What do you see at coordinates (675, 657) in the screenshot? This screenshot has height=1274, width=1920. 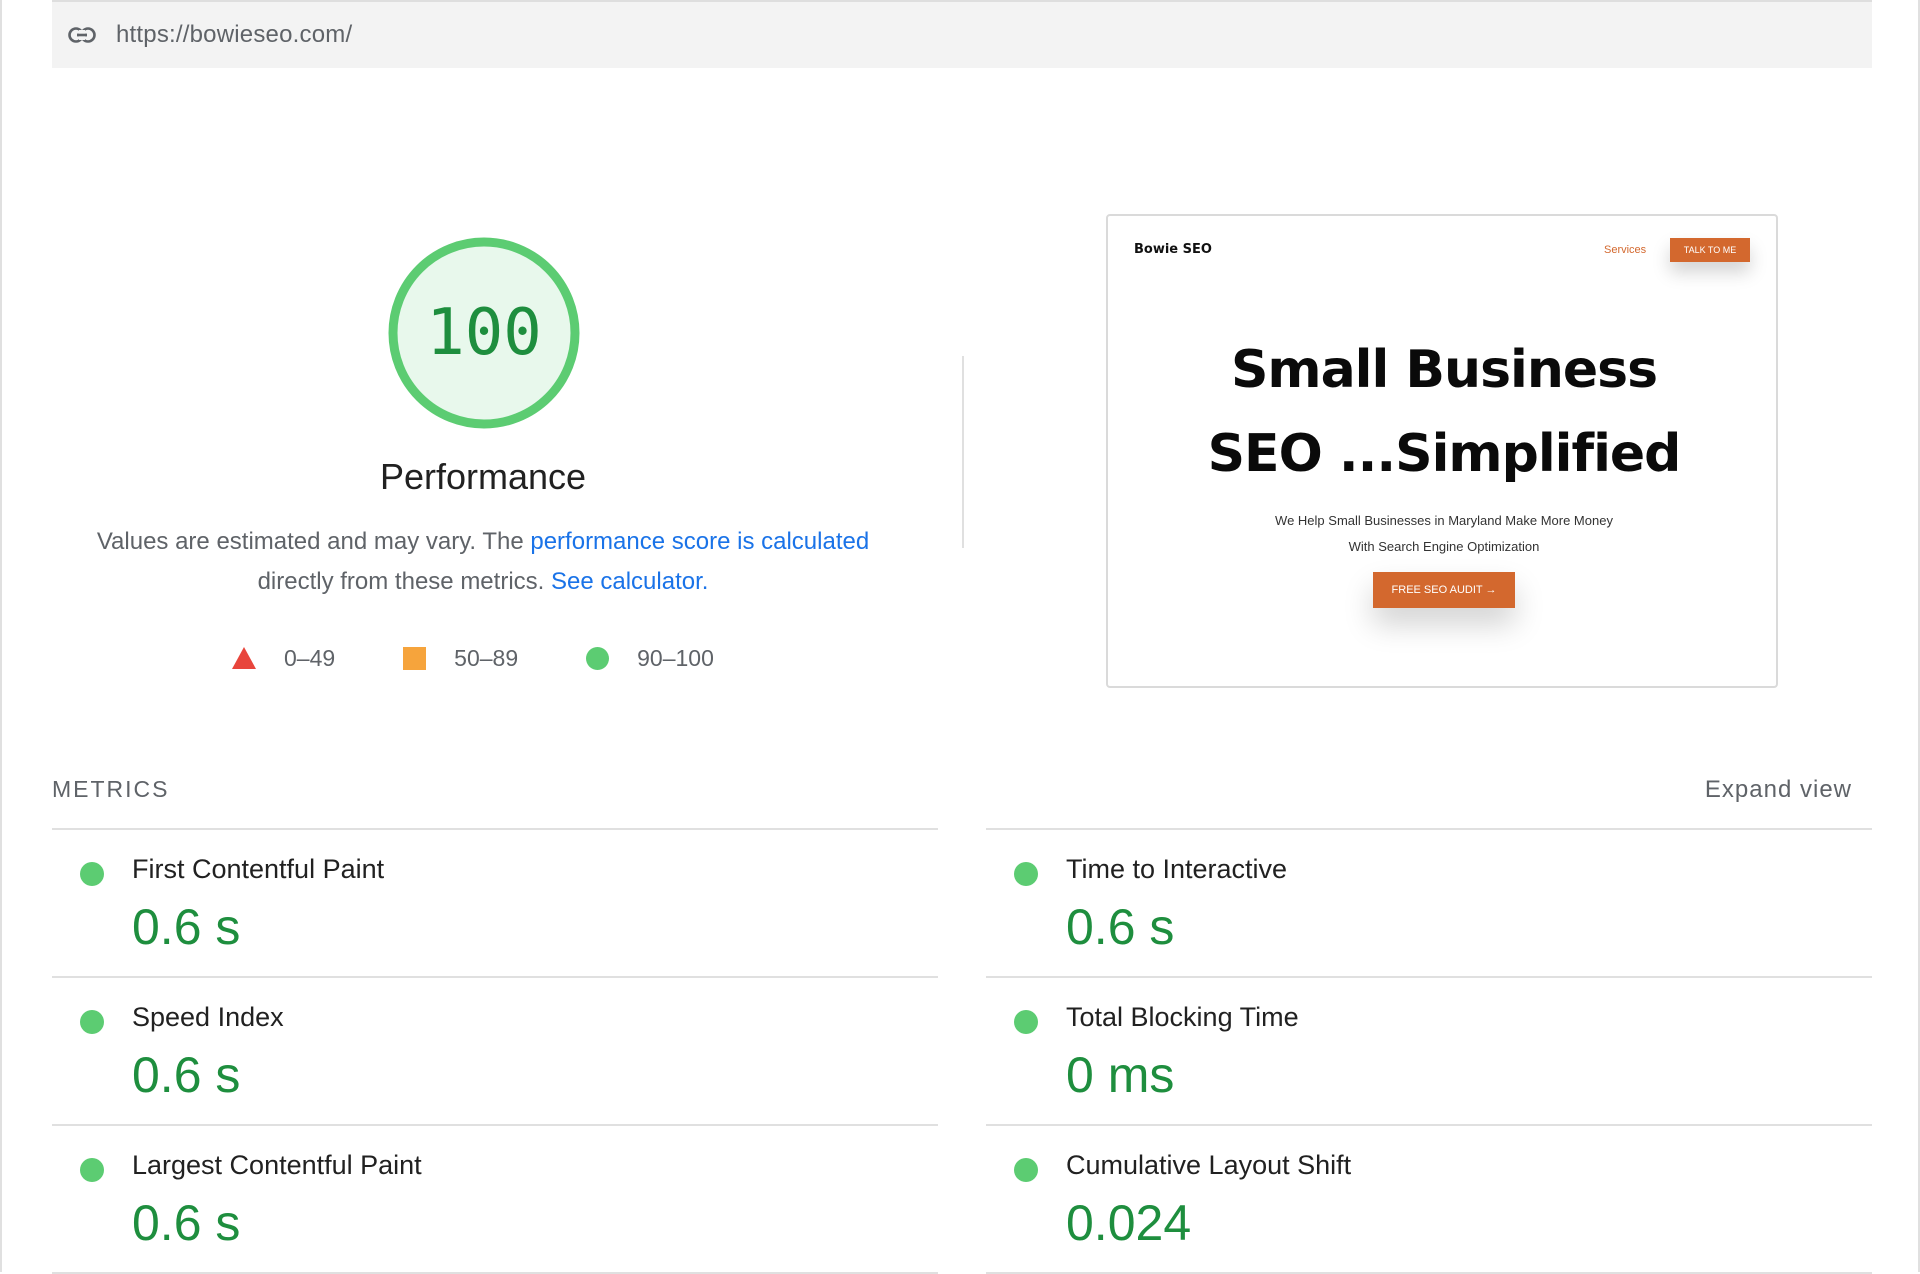 I see `legend-pass-label: 90–100` at bounding box center [675, 657].